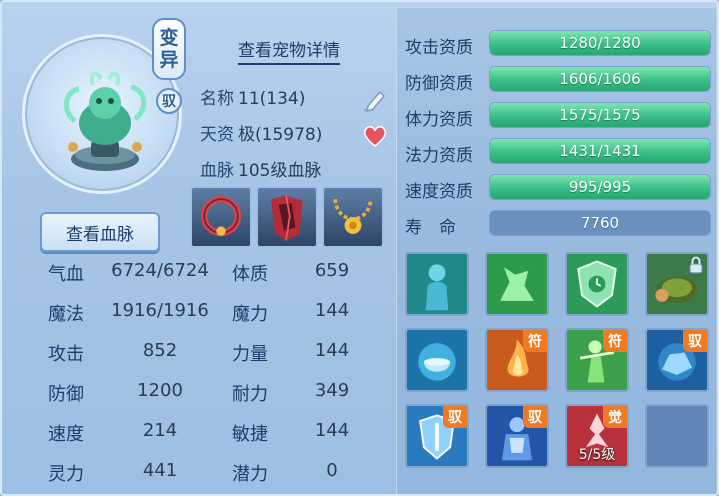 This screenshot has height=496, width=719. I want to click on aptitude-value: 1280/1280, so click(600, 43).